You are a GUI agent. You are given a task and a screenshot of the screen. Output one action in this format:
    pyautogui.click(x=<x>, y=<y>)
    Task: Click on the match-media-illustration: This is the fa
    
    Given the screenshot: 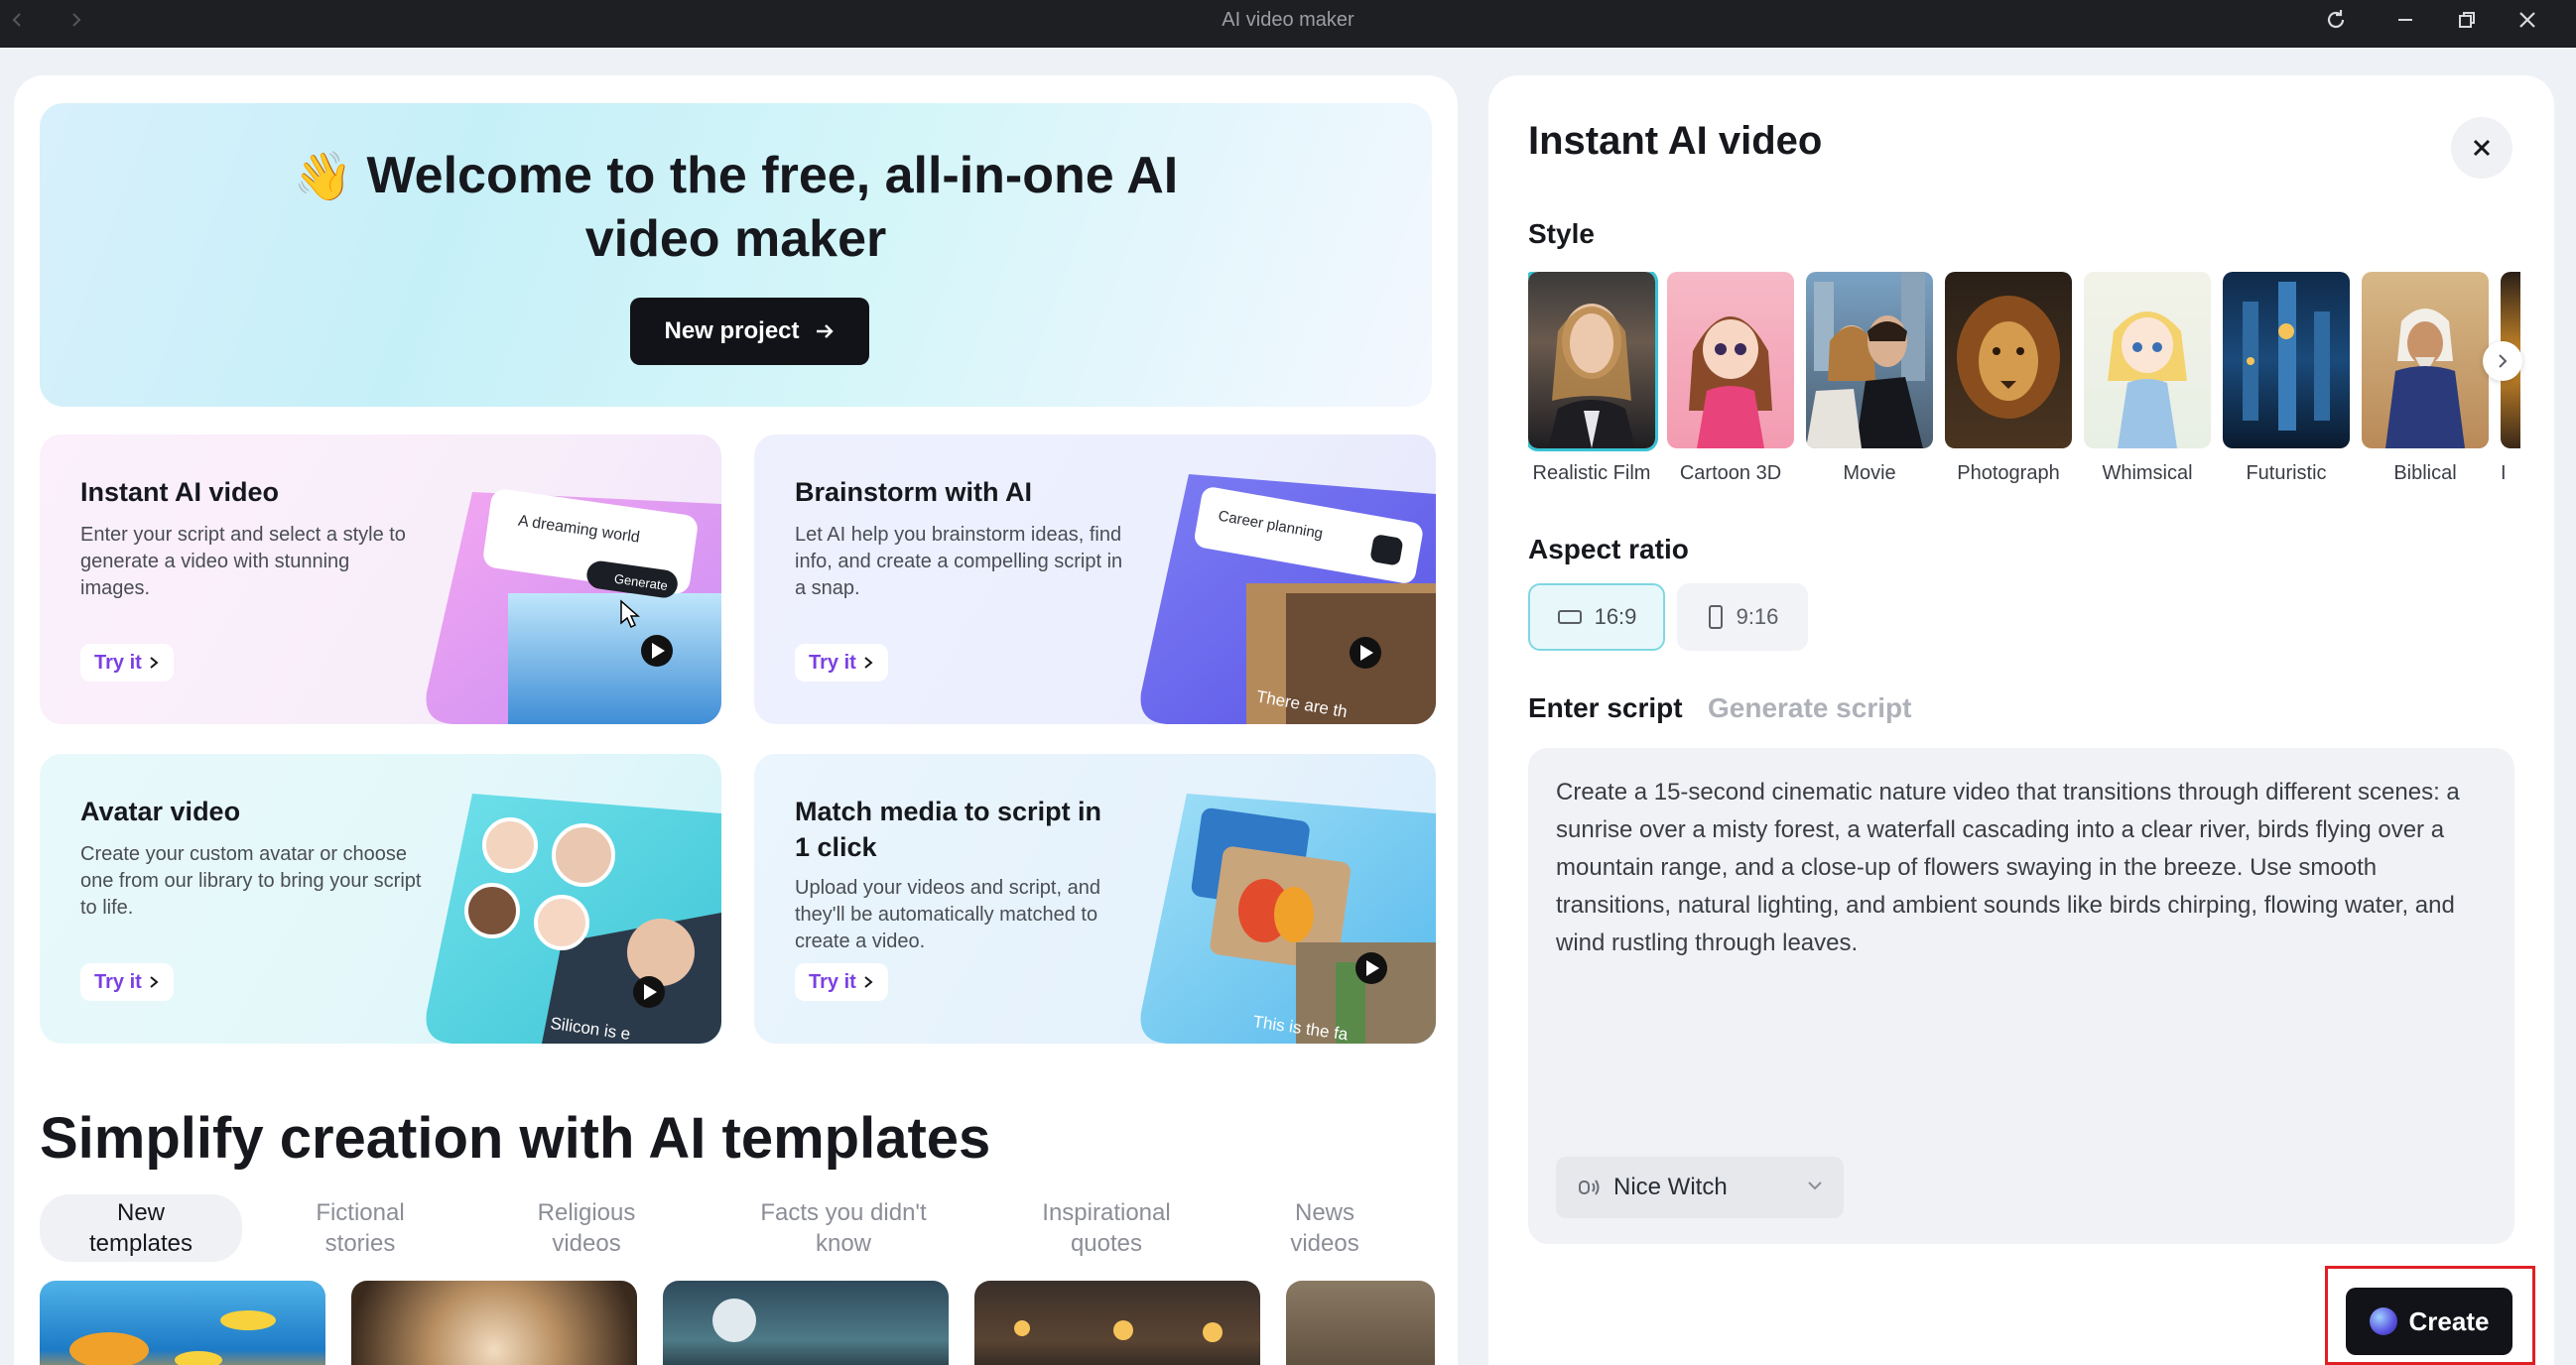 What is the action you would take?
    pyautogui.click(x=1287, y=919)
    